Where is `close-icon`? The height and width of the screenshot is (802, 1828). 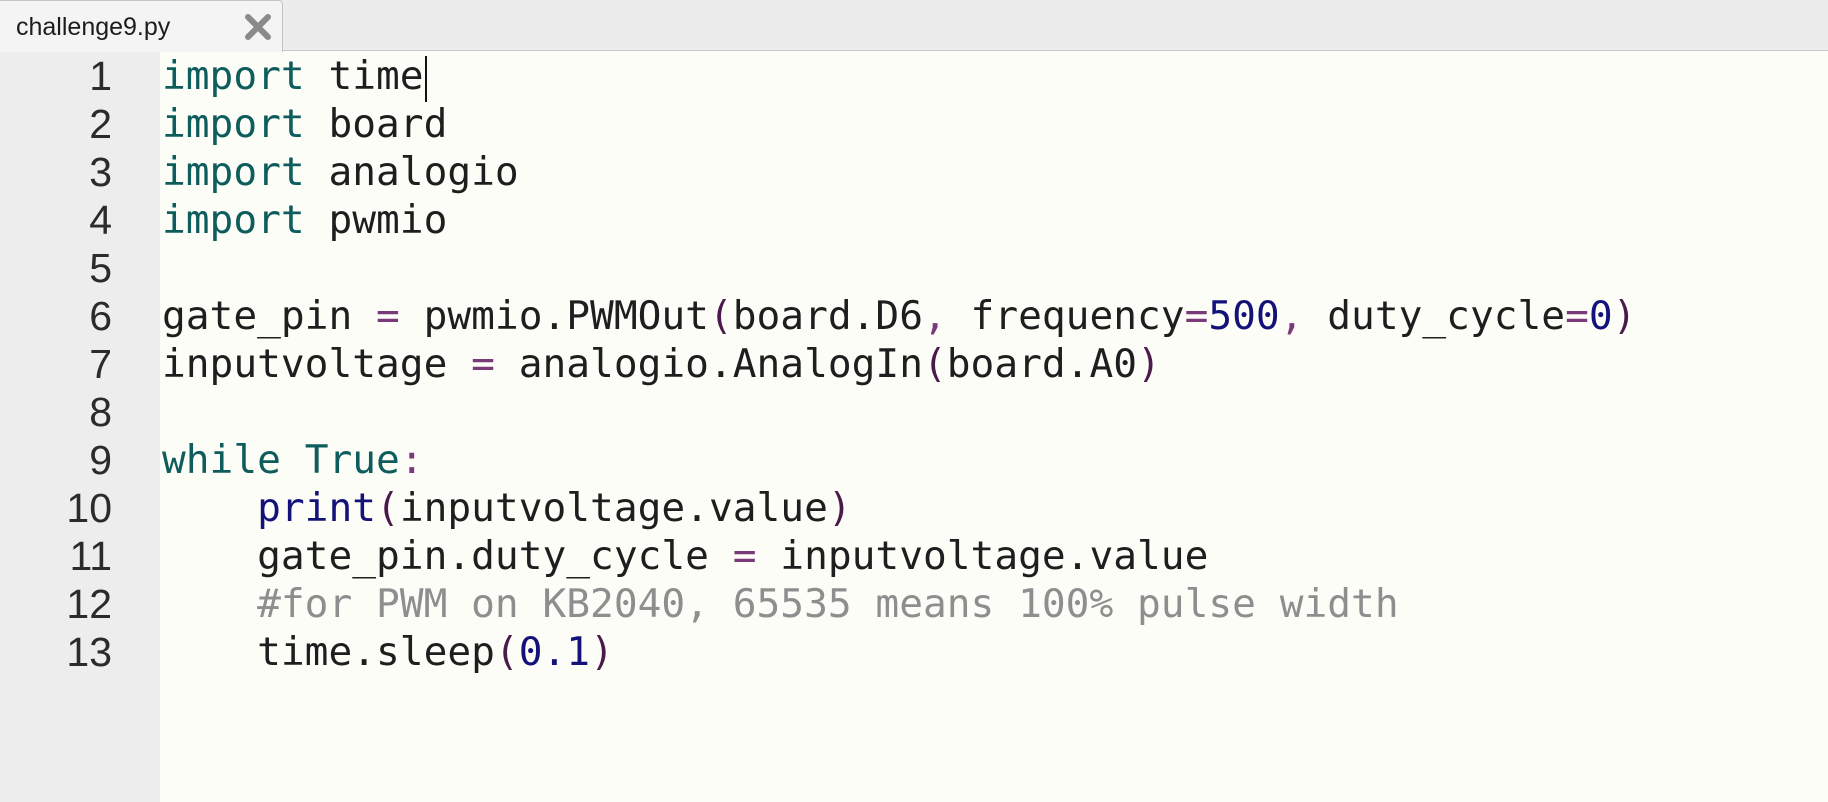 close-icon is located at coordinates (258, 27).